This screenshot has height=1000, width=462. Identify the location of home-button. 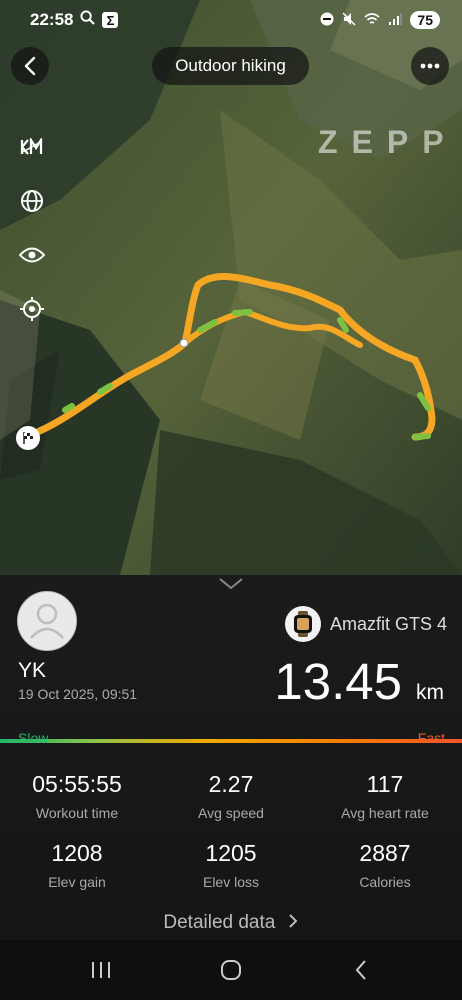
(231, 970).